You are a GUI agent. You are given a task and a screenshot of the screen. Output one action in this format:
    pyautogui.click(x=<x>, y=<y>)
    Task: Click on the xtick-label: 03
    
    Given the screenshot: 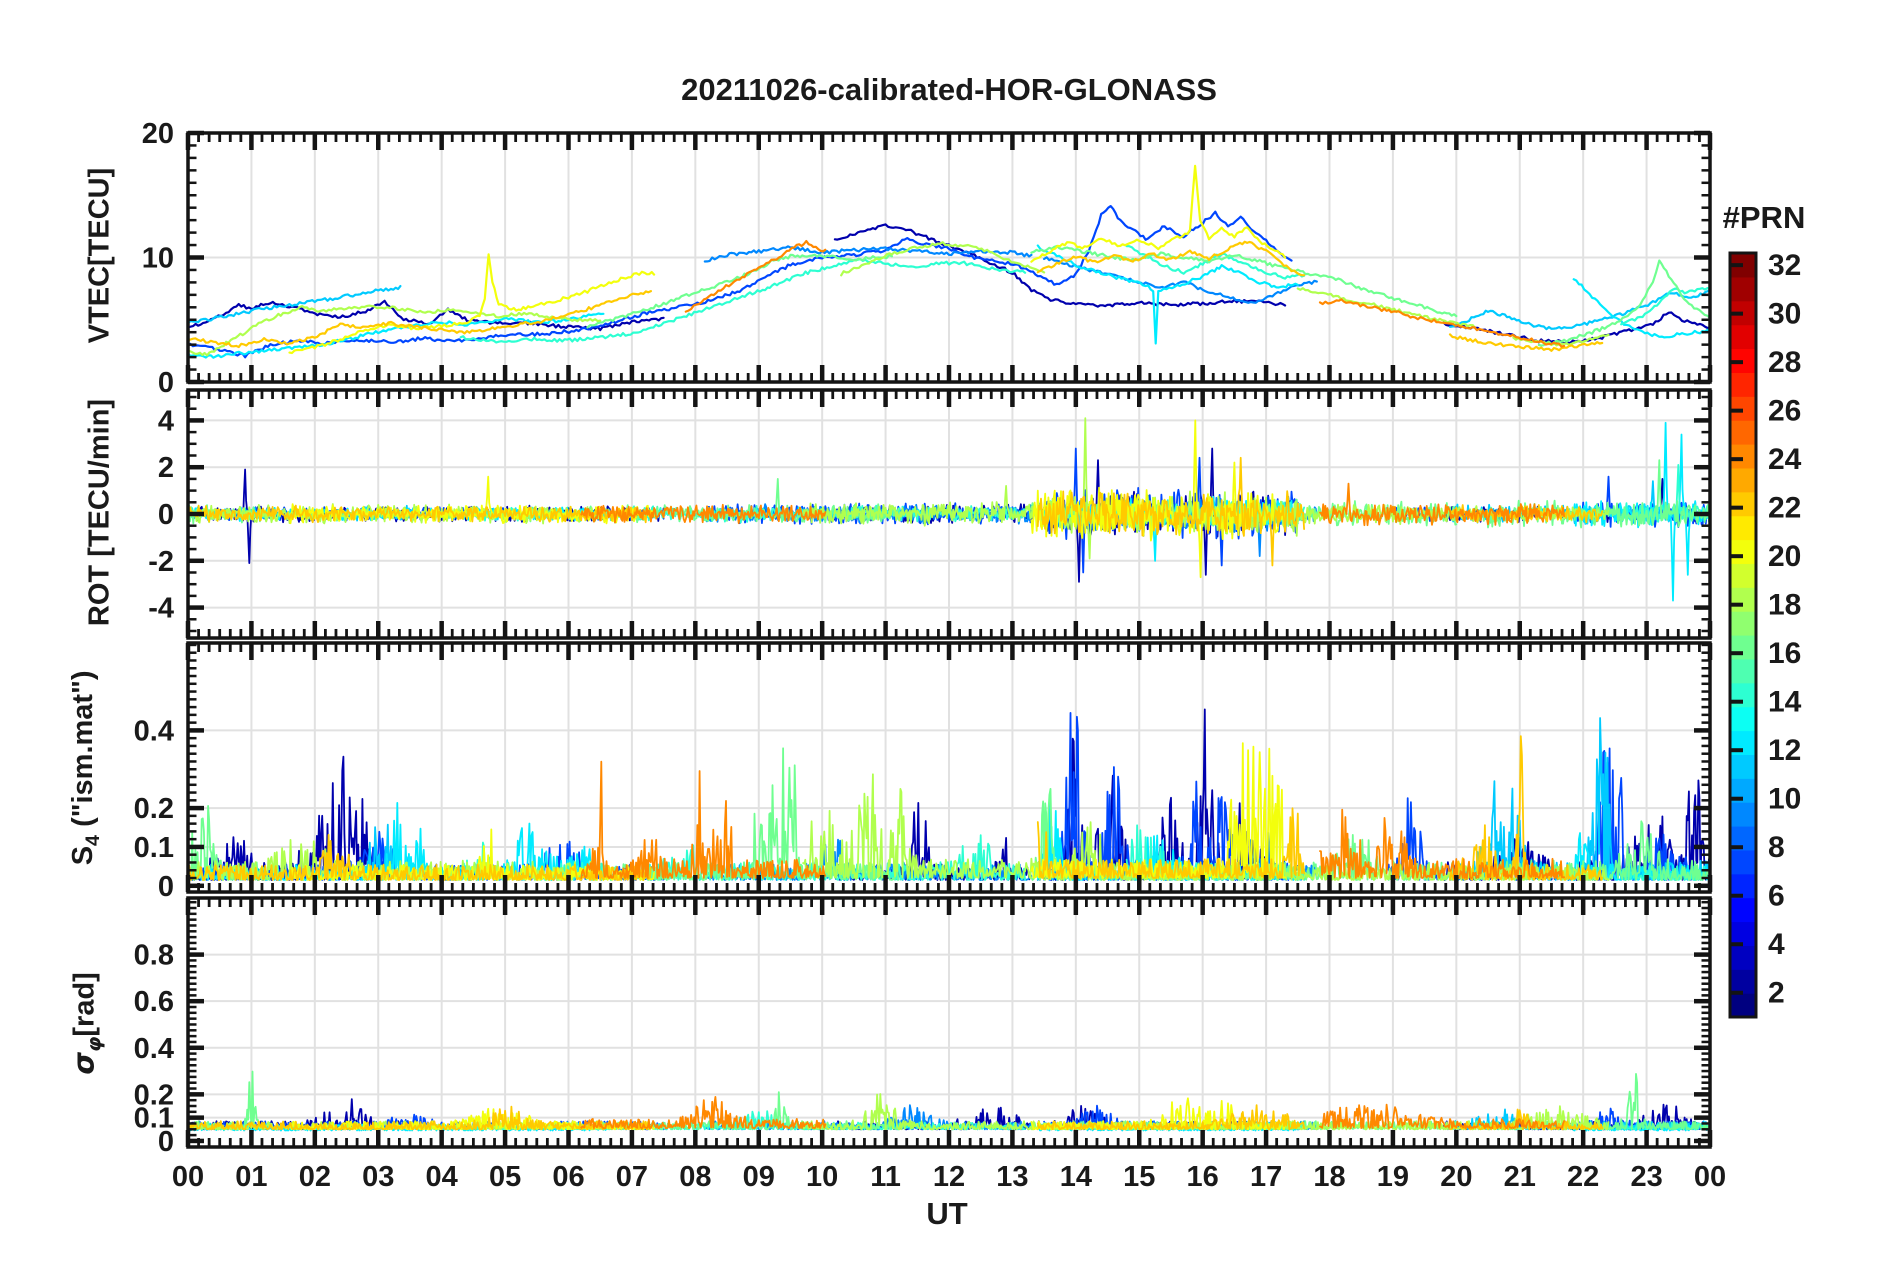 What is the action you would take?
    pyautogui.click(x=378, y=1177)
    